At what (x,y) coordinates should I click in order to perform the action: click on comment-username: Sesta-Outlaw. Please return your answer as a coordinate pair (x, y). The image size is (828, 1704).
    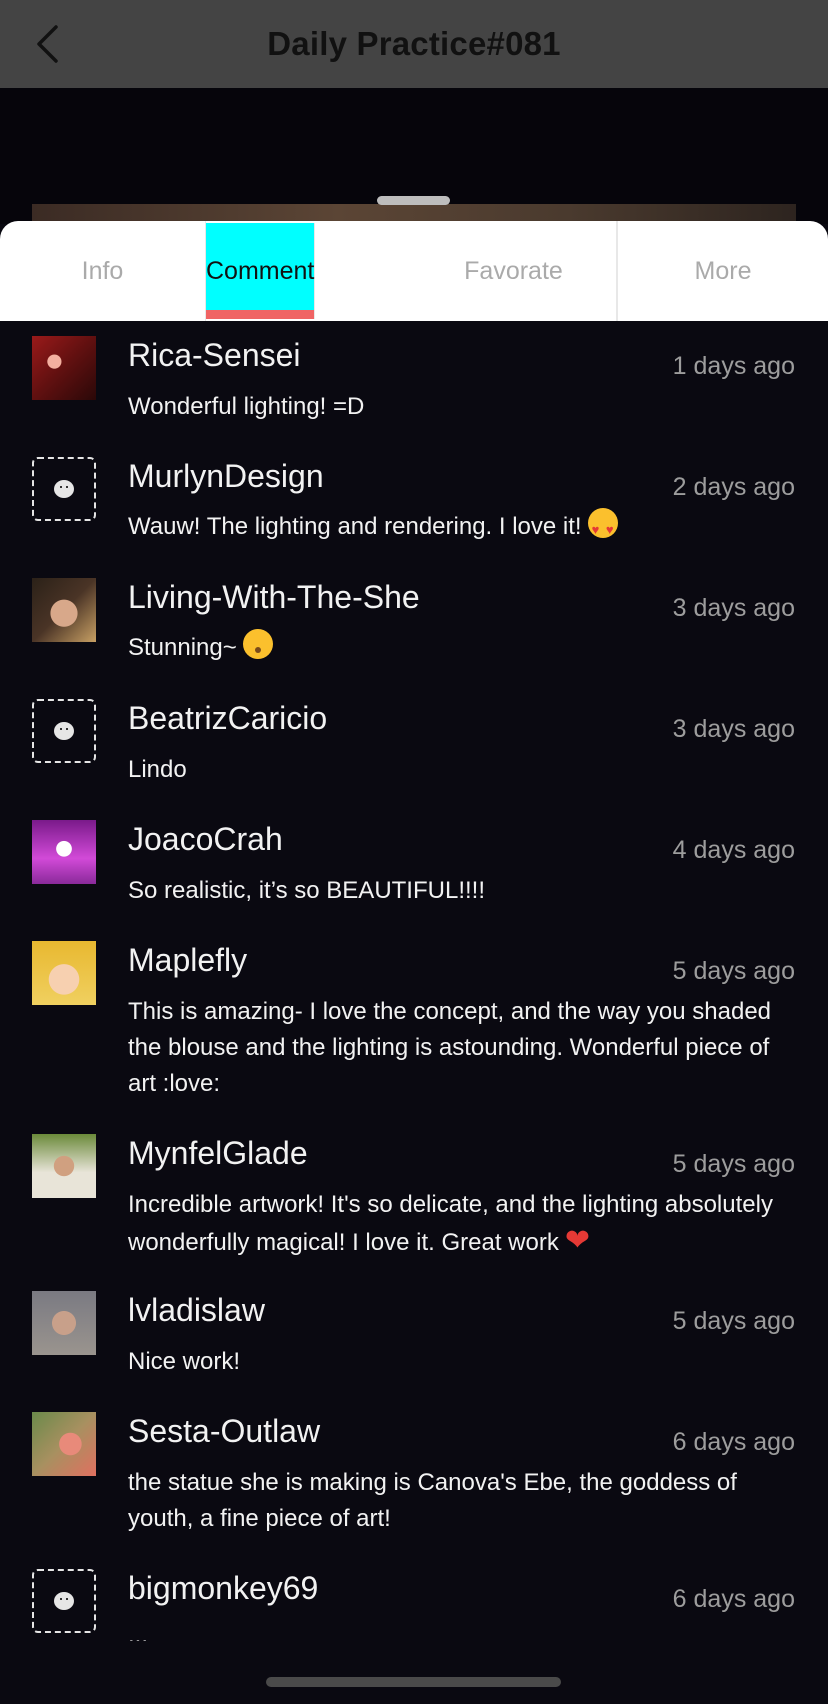
    Looking at the image, I should click on (224, 1431).